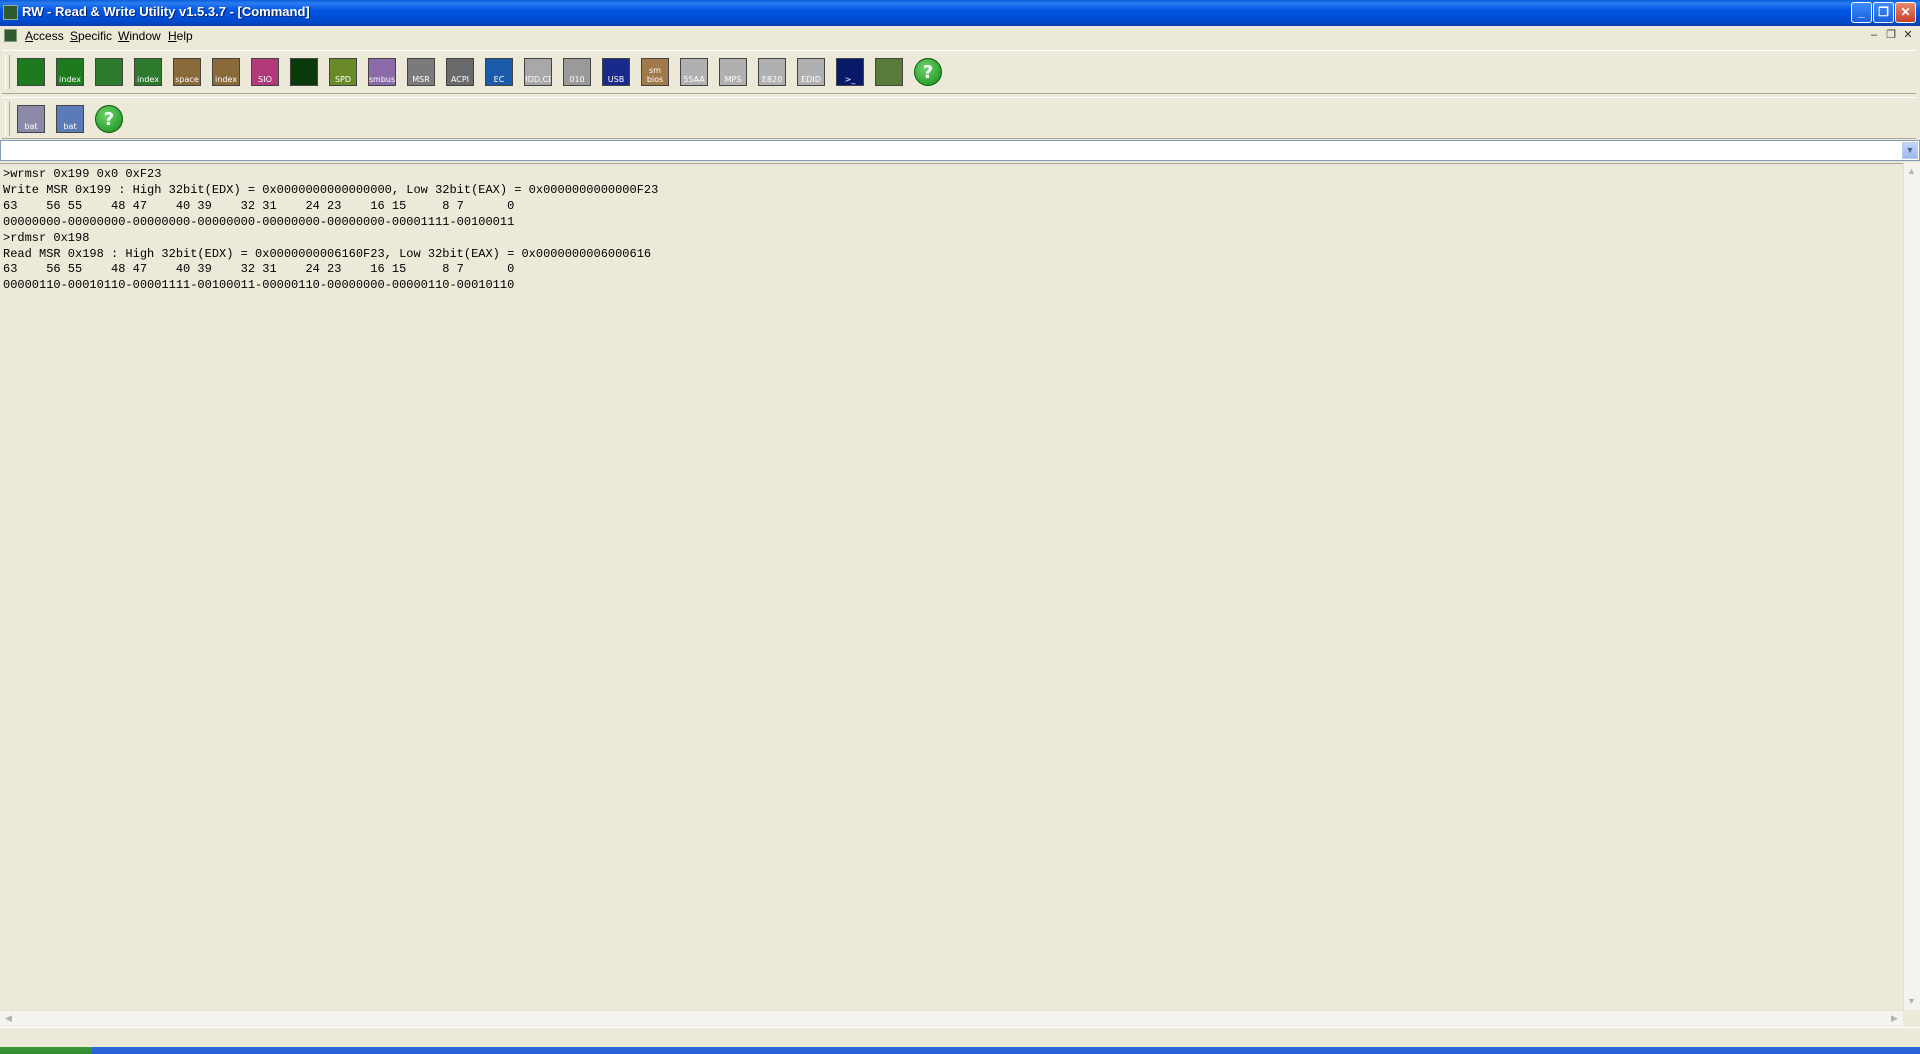 The height and width of the screenshot is (1054, 1920). I want to click on save-bat-icon: bat, so click(31, 119).